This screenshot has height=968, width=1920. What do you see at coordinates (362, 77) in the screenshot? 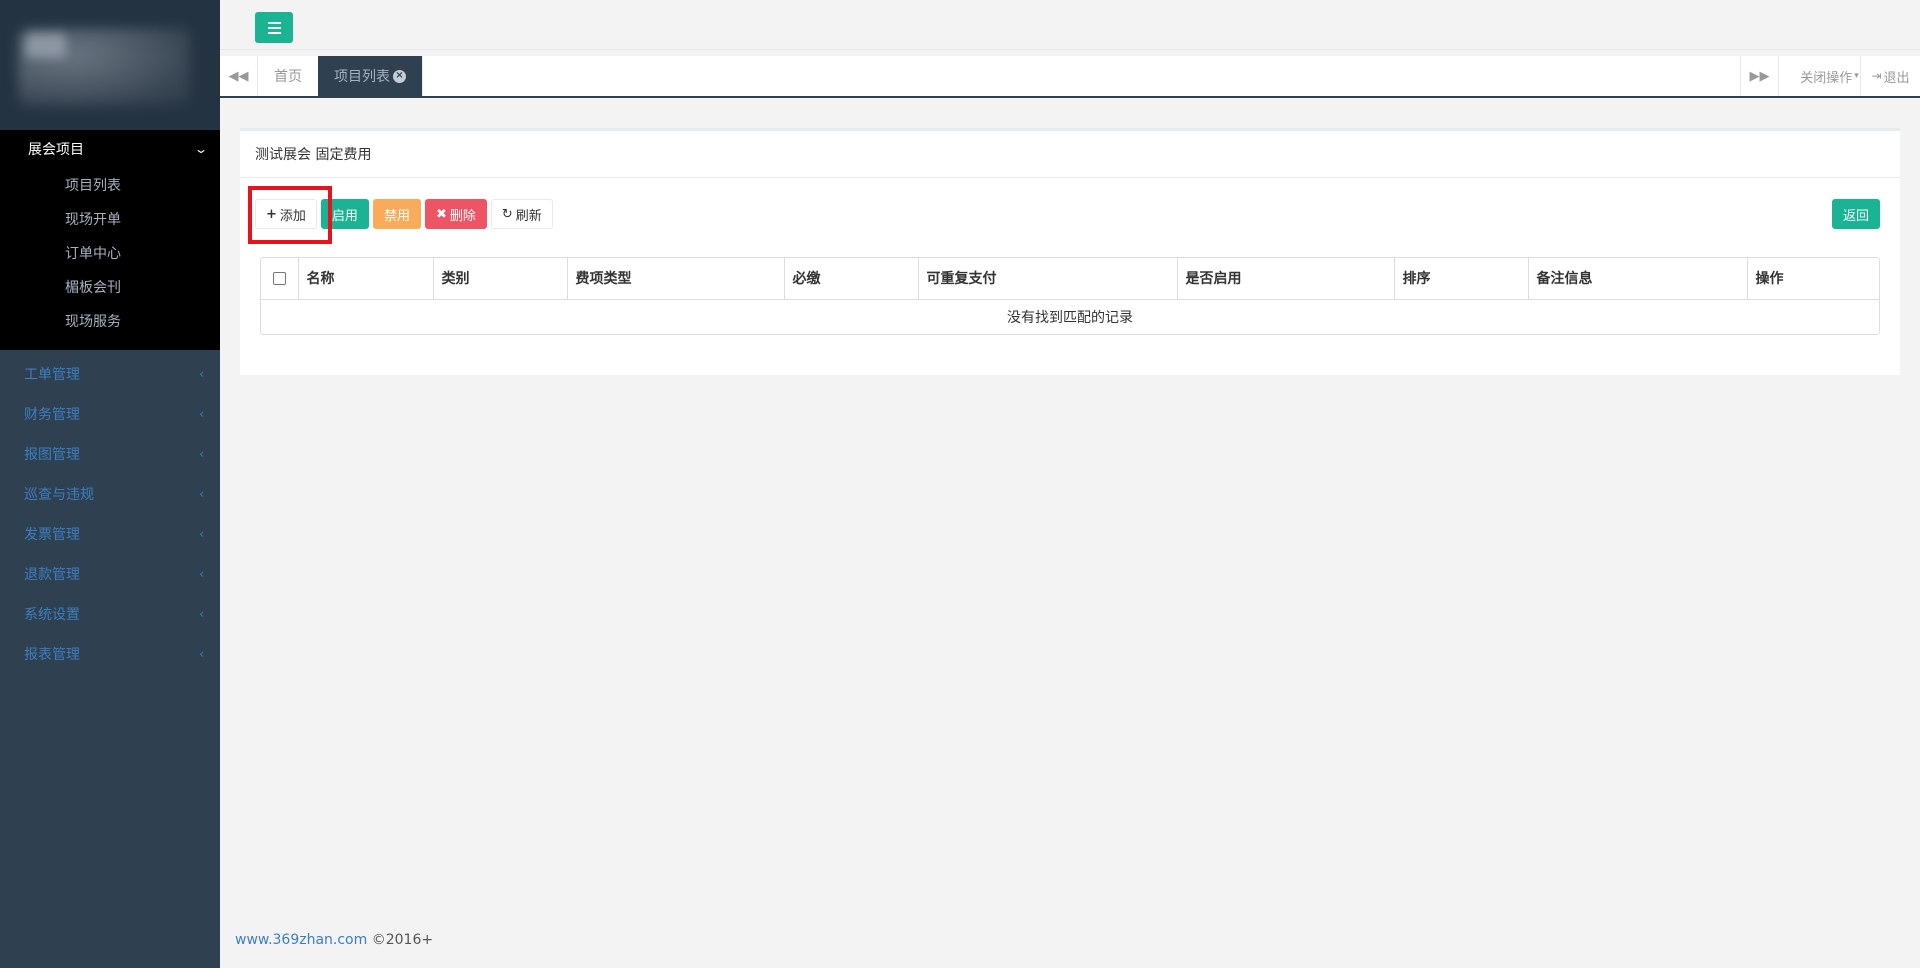
I see `tab-label: 项目列表` at bounding box center [362, 77].